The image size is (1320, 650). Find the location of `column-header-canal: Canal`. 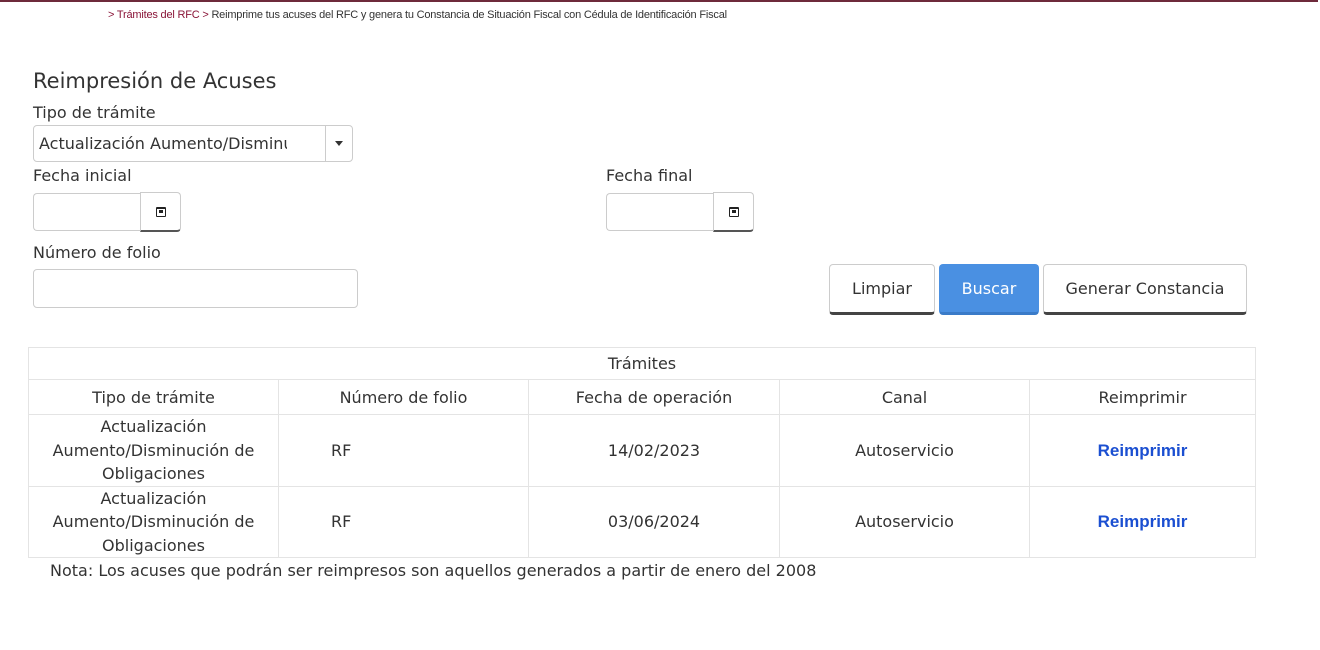

column-header-canal: Canal is located at coordinates (904, 397).